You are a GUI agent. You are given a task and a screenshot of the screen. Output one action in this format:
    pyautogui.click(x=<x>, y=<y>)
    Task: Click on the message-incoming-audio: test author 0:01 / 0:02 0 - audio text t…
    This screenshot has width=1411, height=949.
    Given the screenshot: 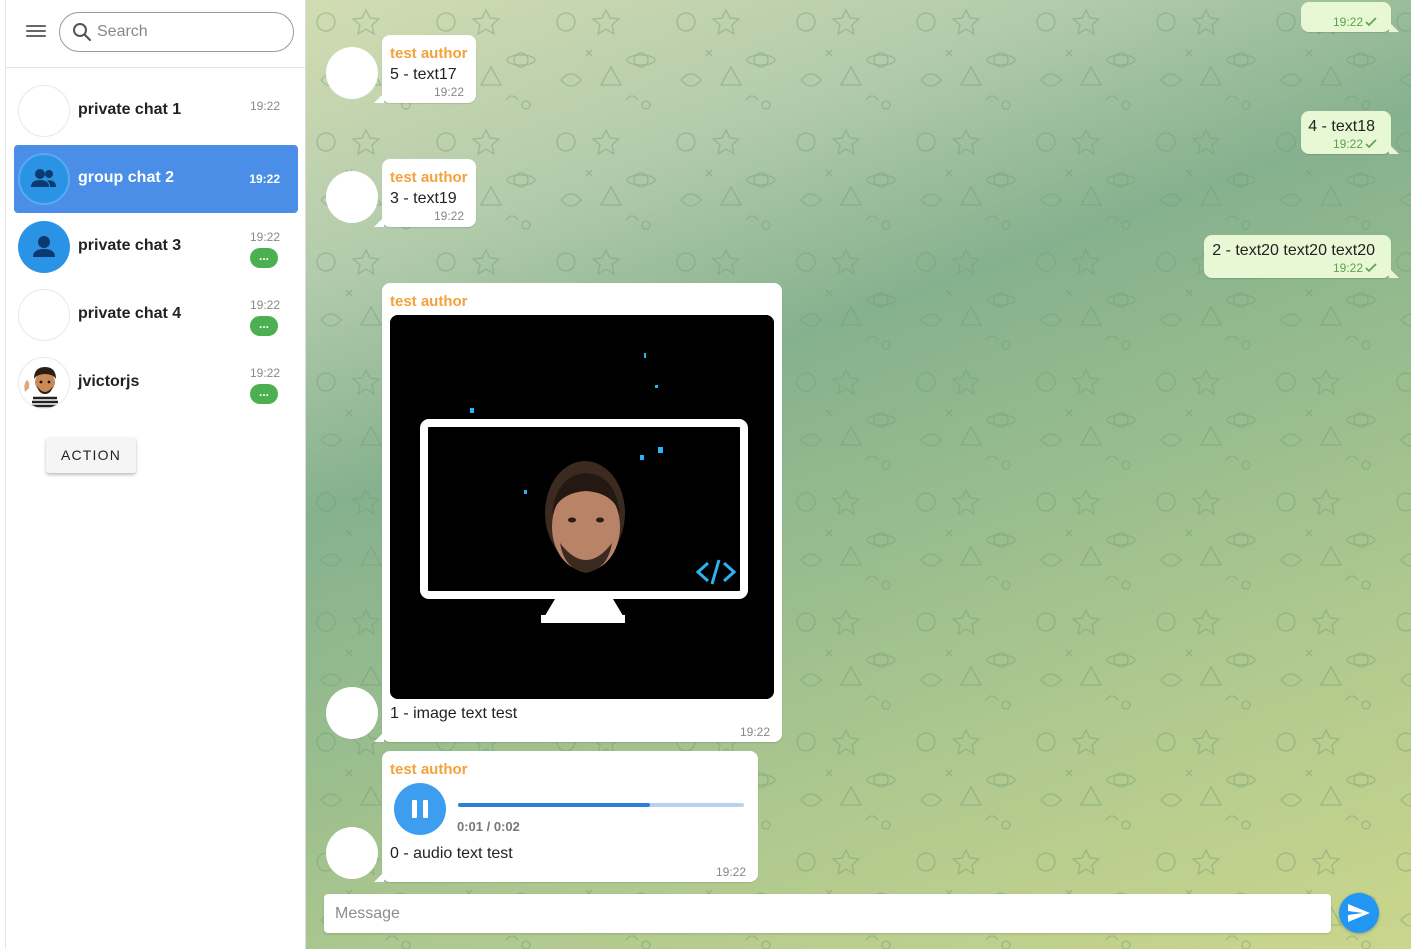 What is the action you would take?
    pyautogui.click(x=566, y=816)
    